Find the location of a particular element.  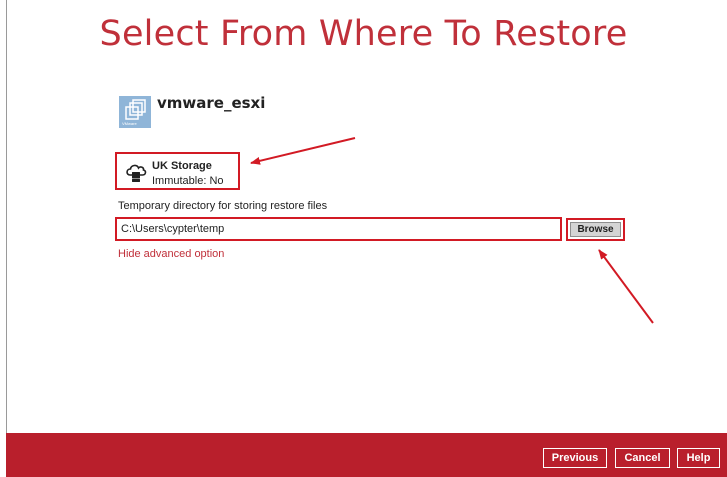

cancel-button: Cancel is located at coordinates (642, 458).